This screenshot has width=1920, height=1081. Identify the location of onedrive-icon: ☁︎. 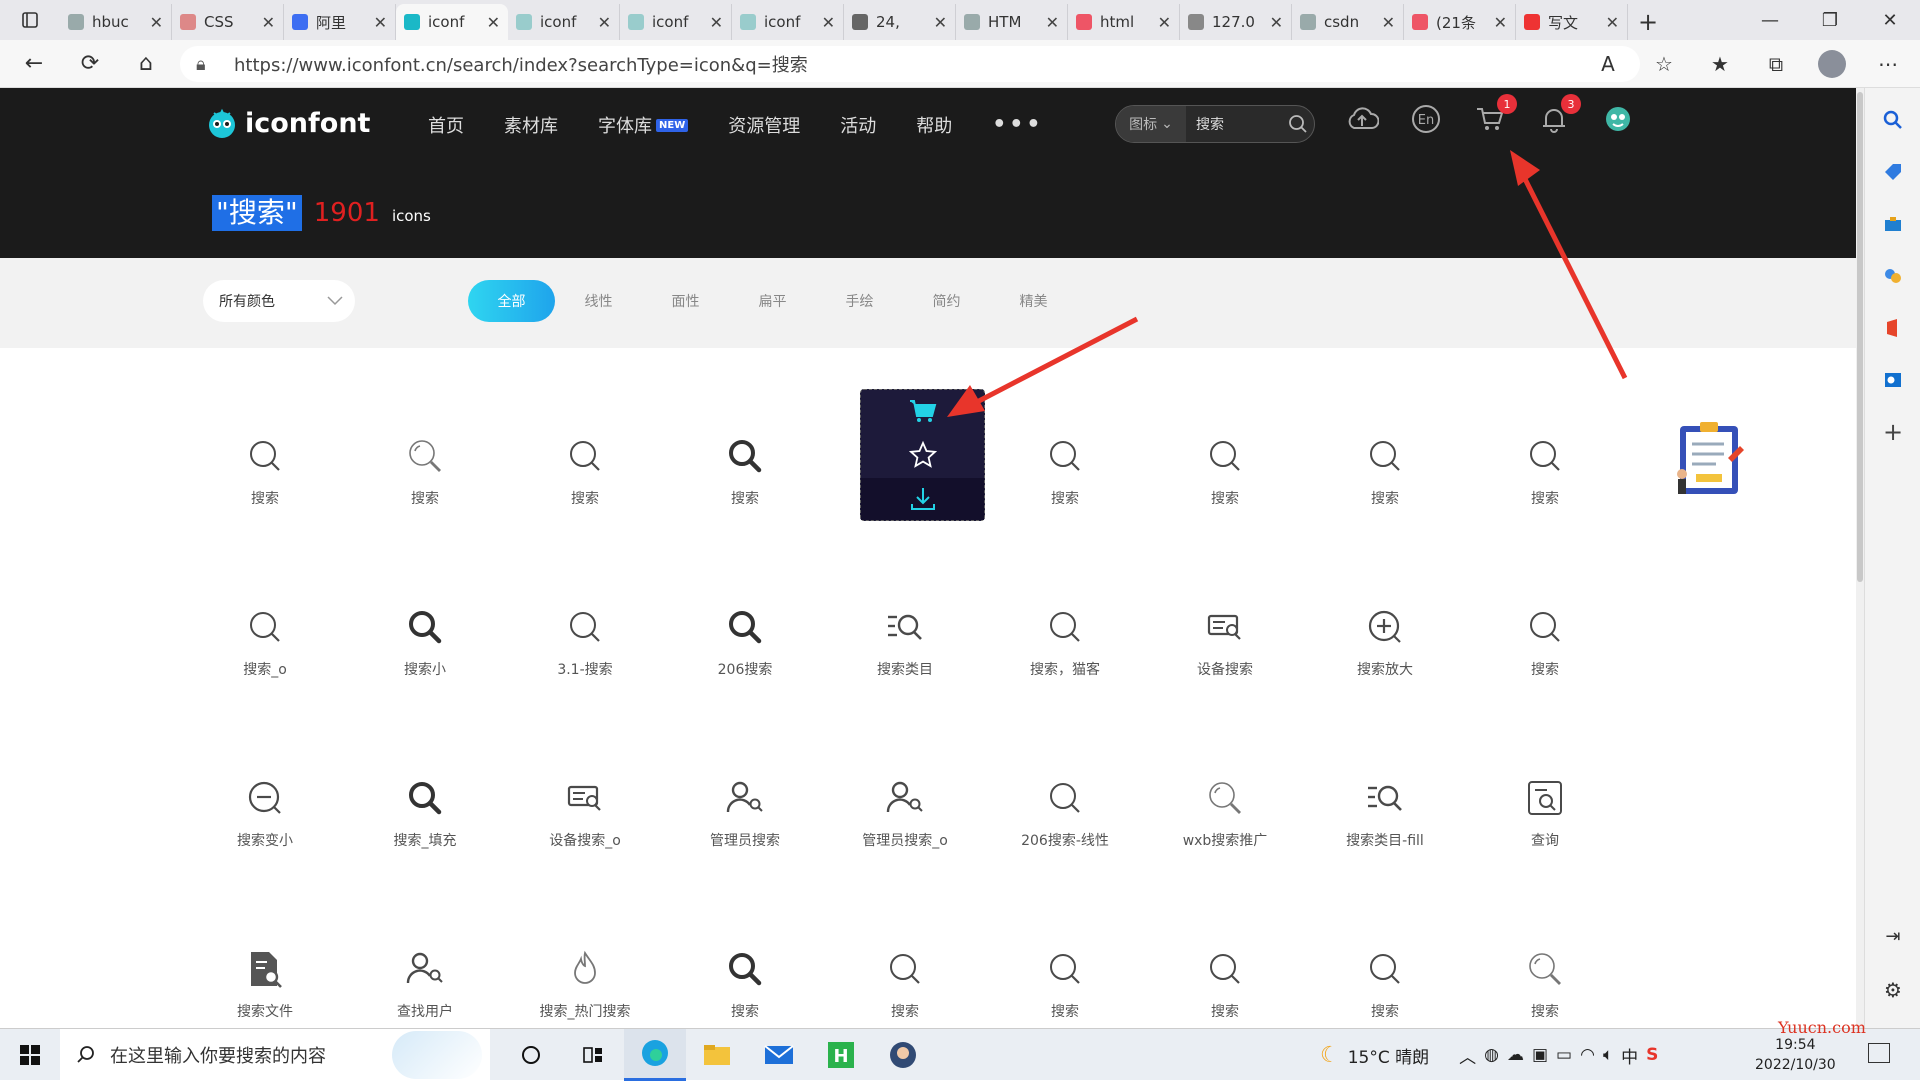
(1515, 1055).